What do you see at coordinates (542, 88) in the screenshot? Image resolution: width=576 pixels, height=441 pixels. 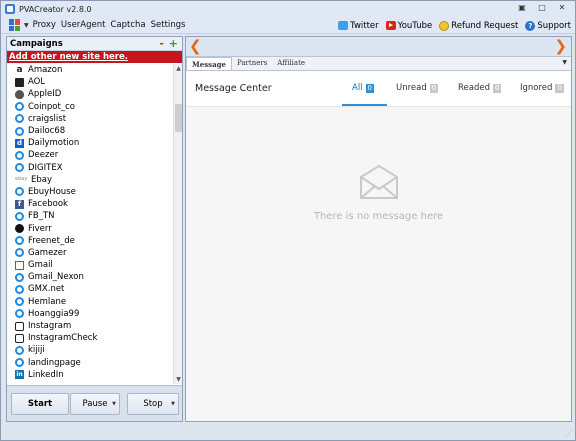 I see `filter-ignored: Ignored 0` at bounding box center [542, 88].